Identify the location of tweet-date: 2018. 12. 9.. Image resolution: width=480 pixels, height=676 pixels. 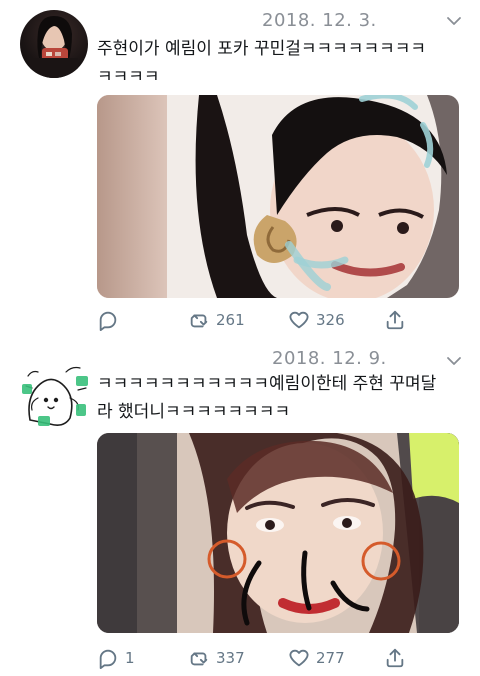
(329, 358).